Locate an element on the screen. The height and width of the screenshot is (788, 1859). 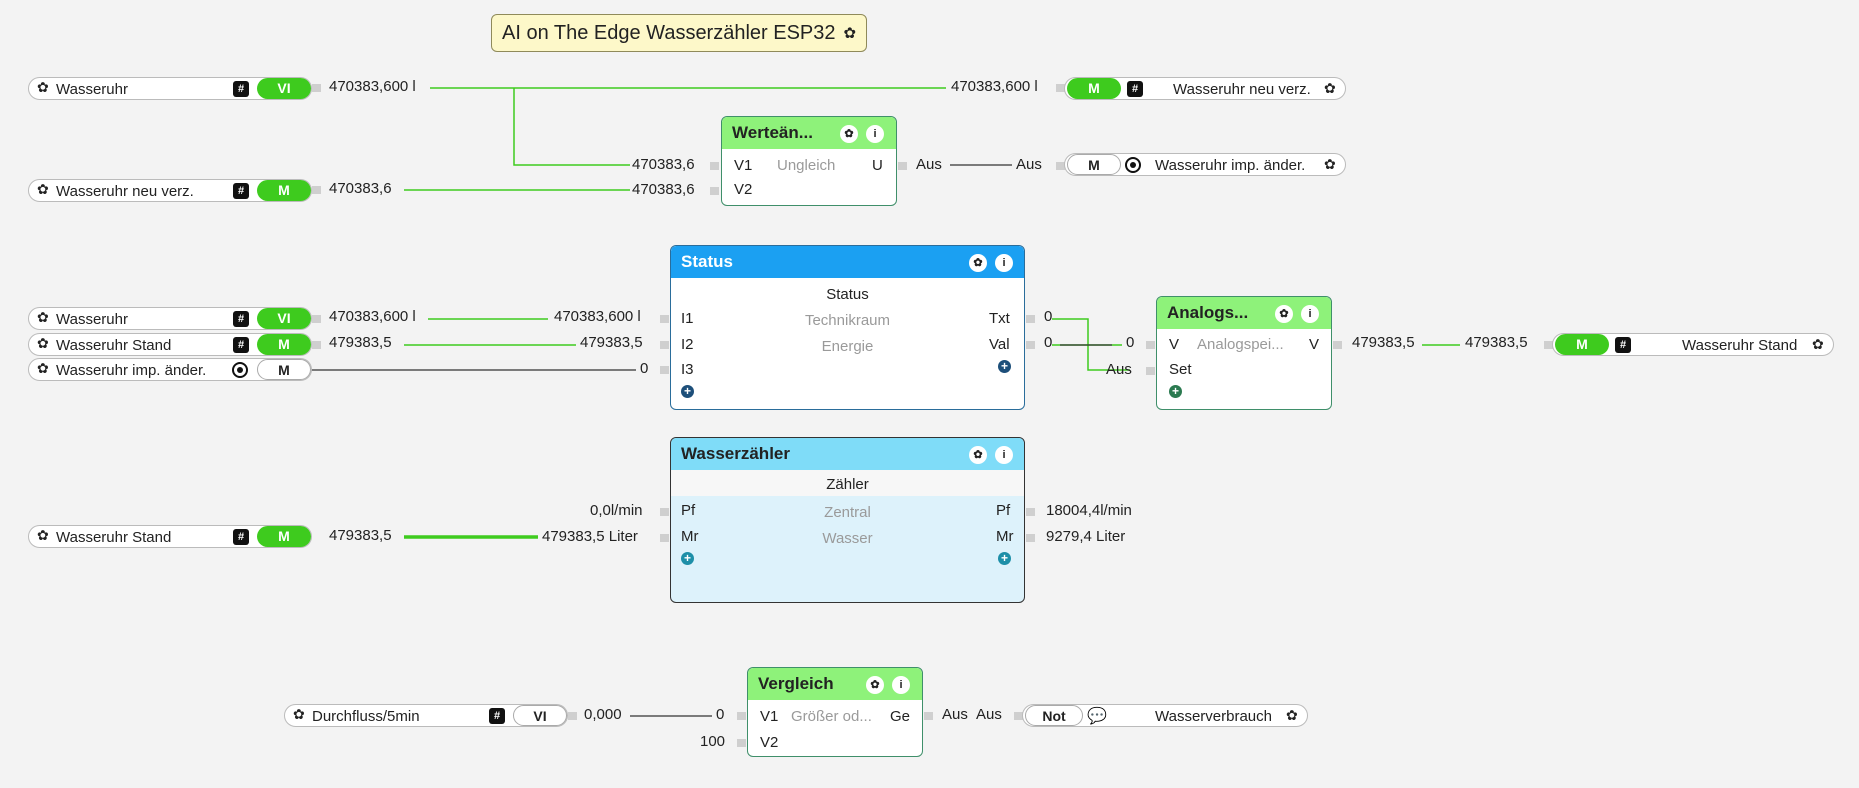
block-type: Ungleich is located at coordinates (806, 165).